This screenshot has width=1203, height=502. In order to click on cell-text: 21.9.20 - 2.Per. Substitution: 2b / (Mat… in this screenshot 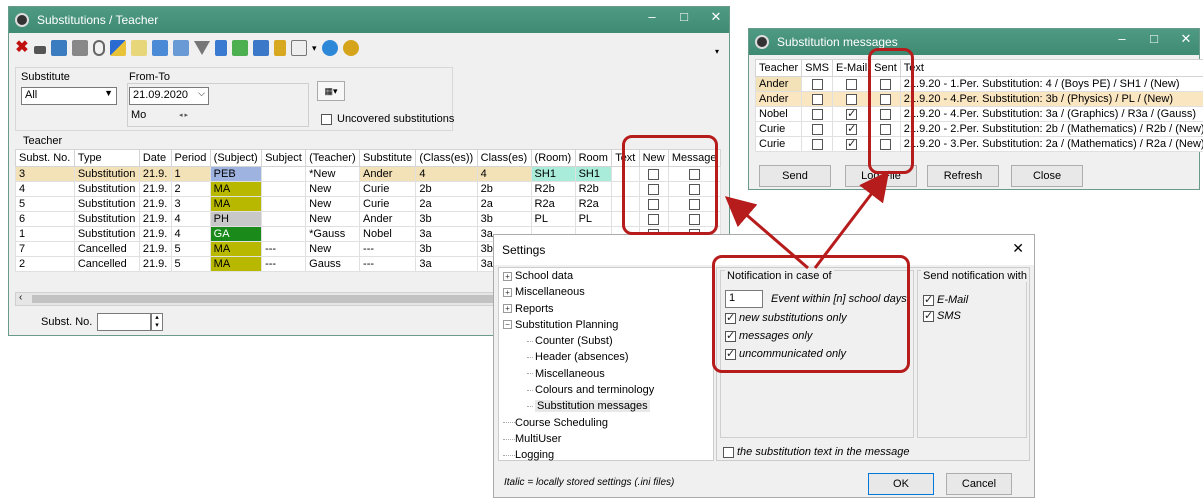, I will do `click(1051, 129)`.